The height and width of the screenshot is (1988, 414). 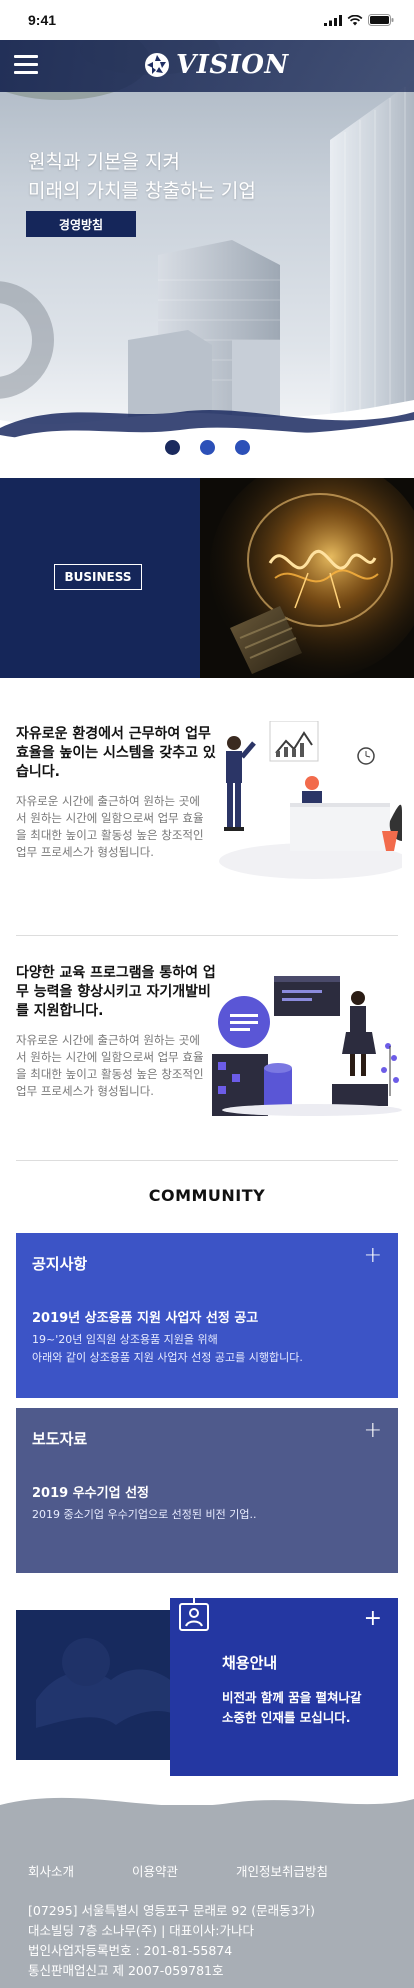 I want to click on footer-link-privacy: 개인정보취급방침, so click(x=282, y=1870).